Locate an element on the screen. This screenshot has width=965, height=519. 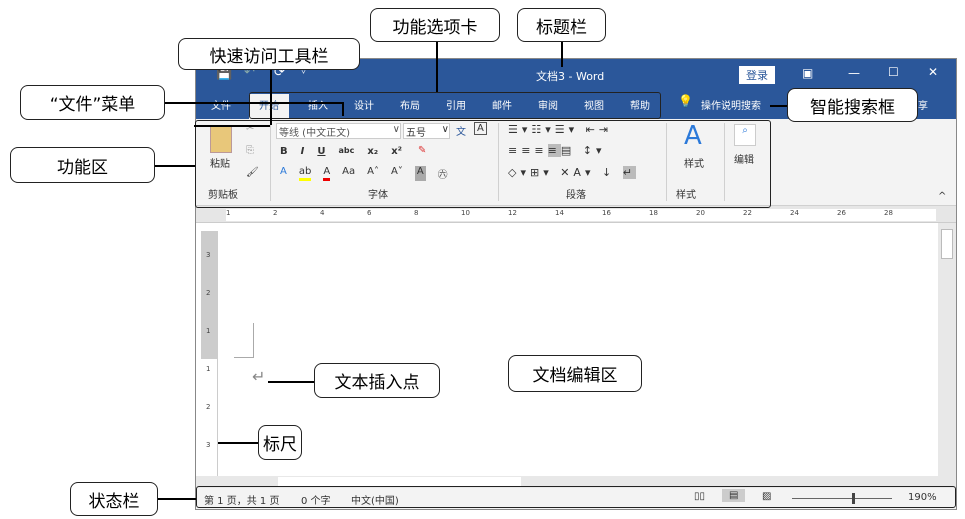
login-button: 登录 is located at coordinates (757, 75).